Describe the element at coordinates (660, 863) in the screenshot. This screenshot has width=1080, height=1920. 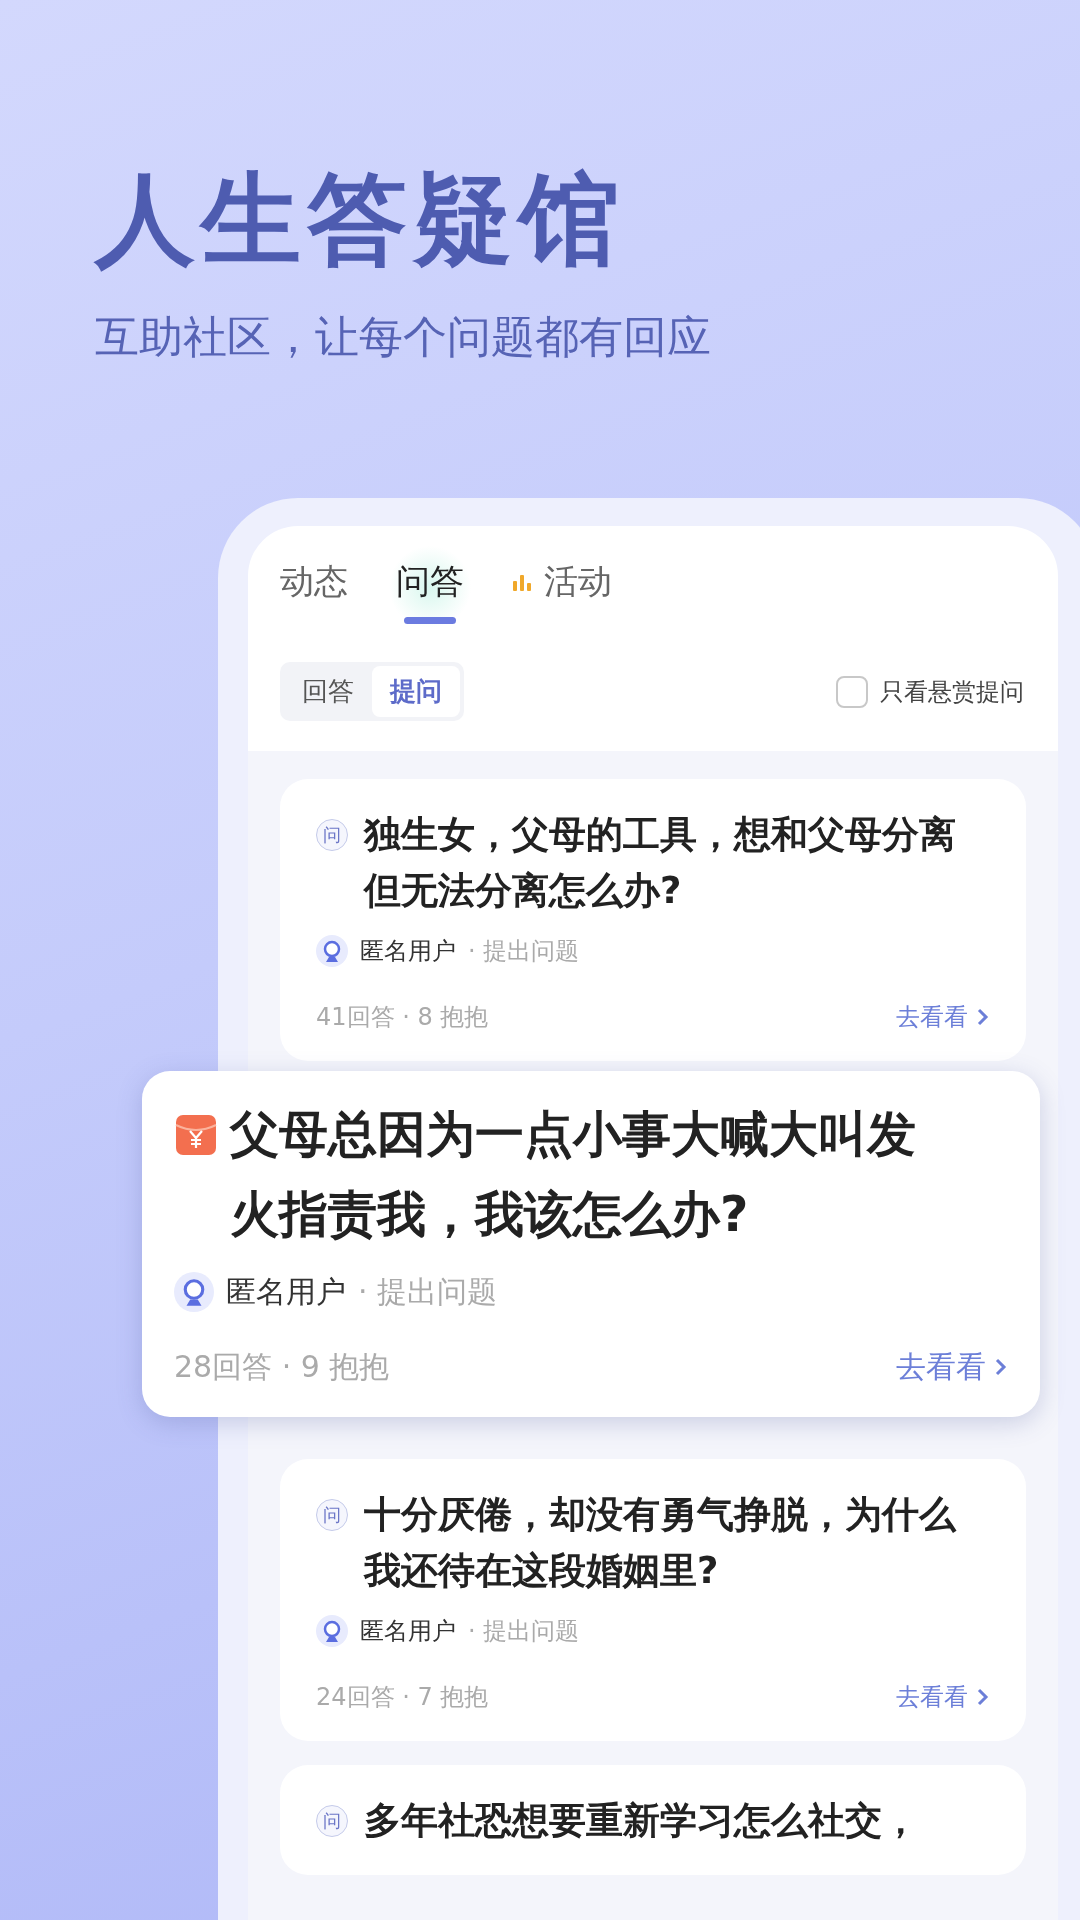
I see `question-title: 独生女，父母的工具，想和父母分离但无法分离怎么办?` at that location.